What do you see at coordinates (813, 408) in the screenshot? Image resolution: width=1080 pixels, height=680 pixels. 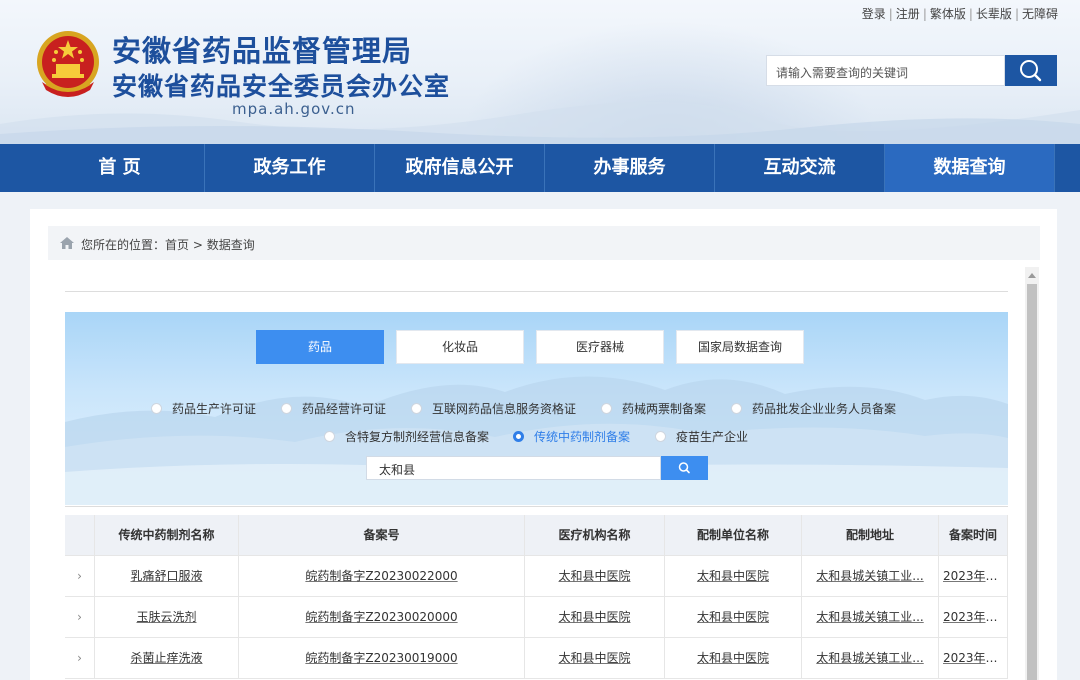 I see `option-wholesale-staff-filing: 药品批发企业业务人员备案` at bounding box center [813, 408].